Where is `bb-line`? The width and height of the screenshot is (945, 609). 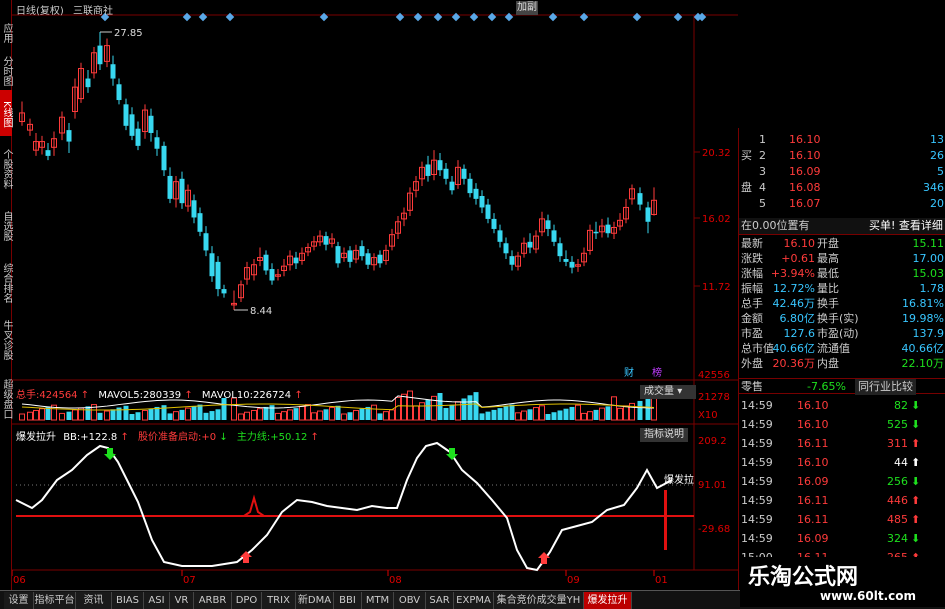 bb-line is located at coordinates (344, 506).